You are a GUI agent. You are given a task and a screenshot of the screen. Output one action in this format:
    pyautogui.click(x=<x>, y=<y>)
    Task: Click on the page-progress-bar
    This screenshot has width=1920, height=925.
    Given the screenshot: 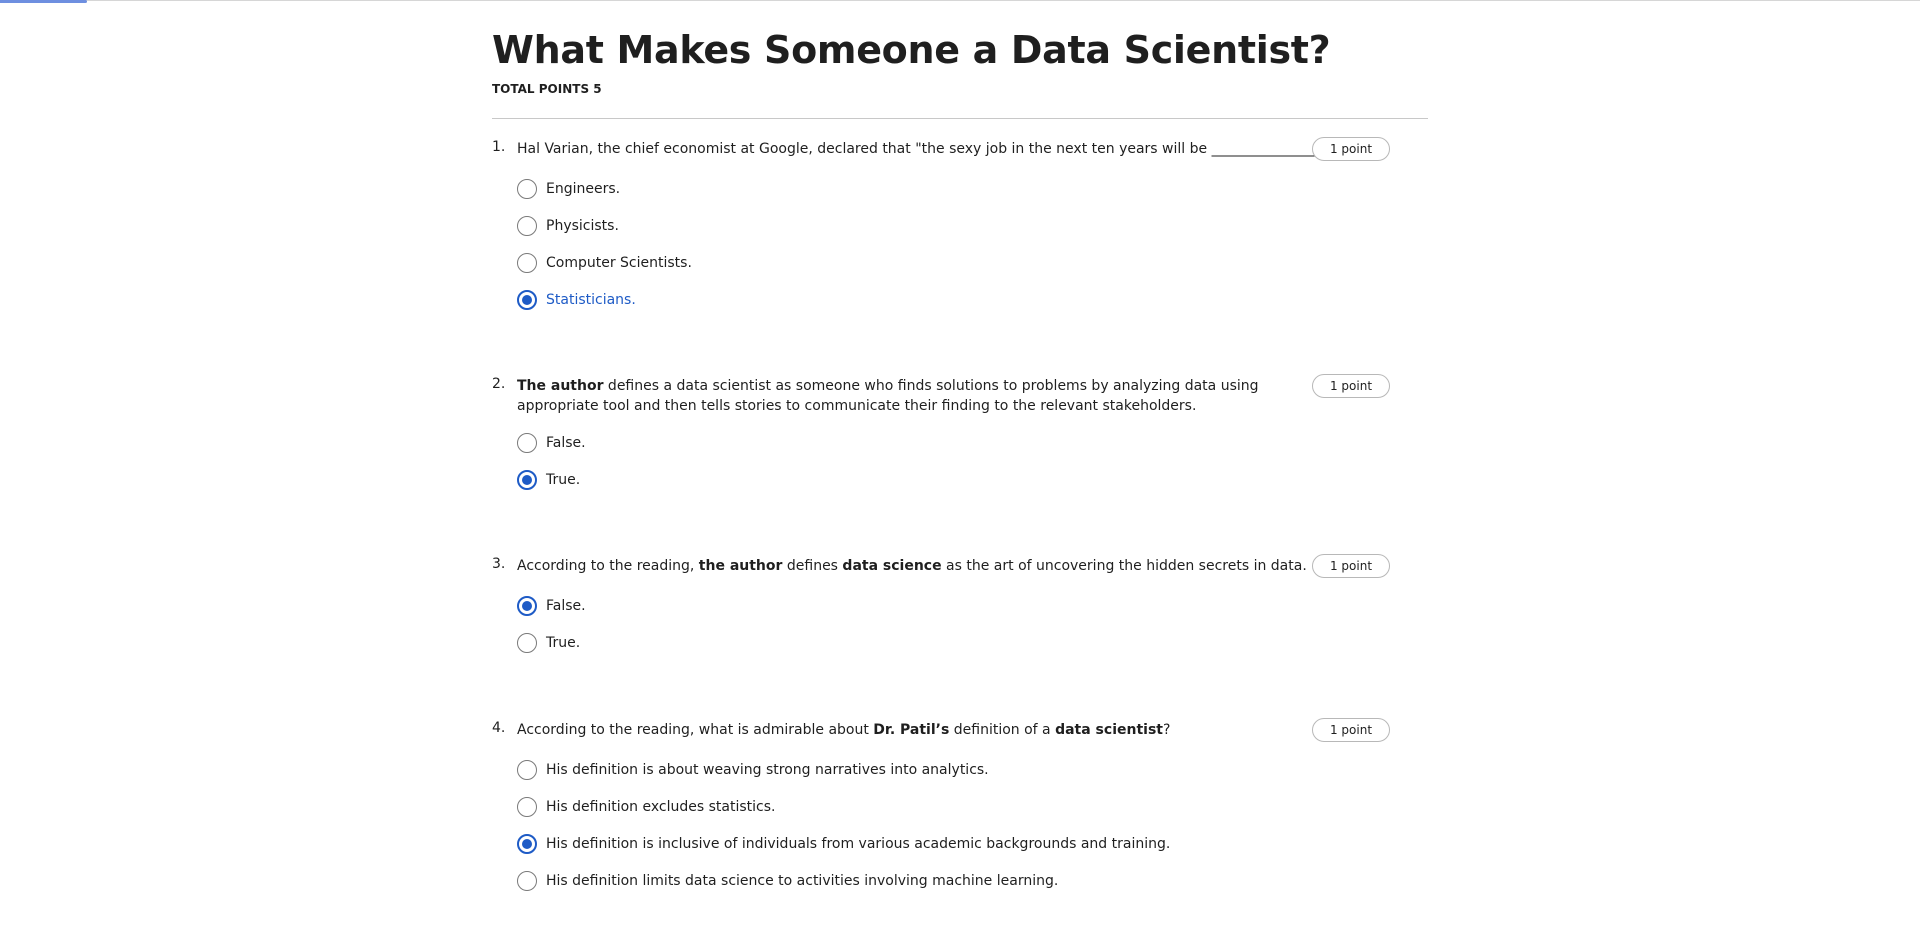 What is the action you would take?
    pyautogui.click(x=43, y=1)
    